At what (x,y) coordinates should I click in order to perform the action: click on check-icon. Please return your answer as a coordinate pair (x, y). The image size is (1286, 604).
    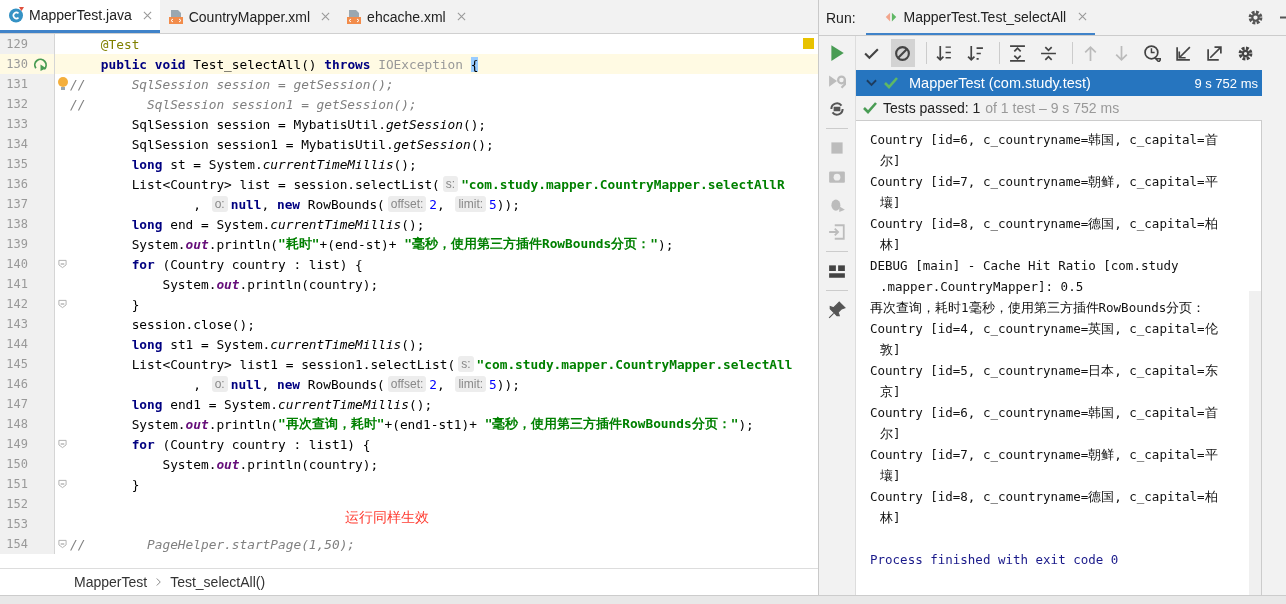
    Looking at the image, I should click on (870, 108).